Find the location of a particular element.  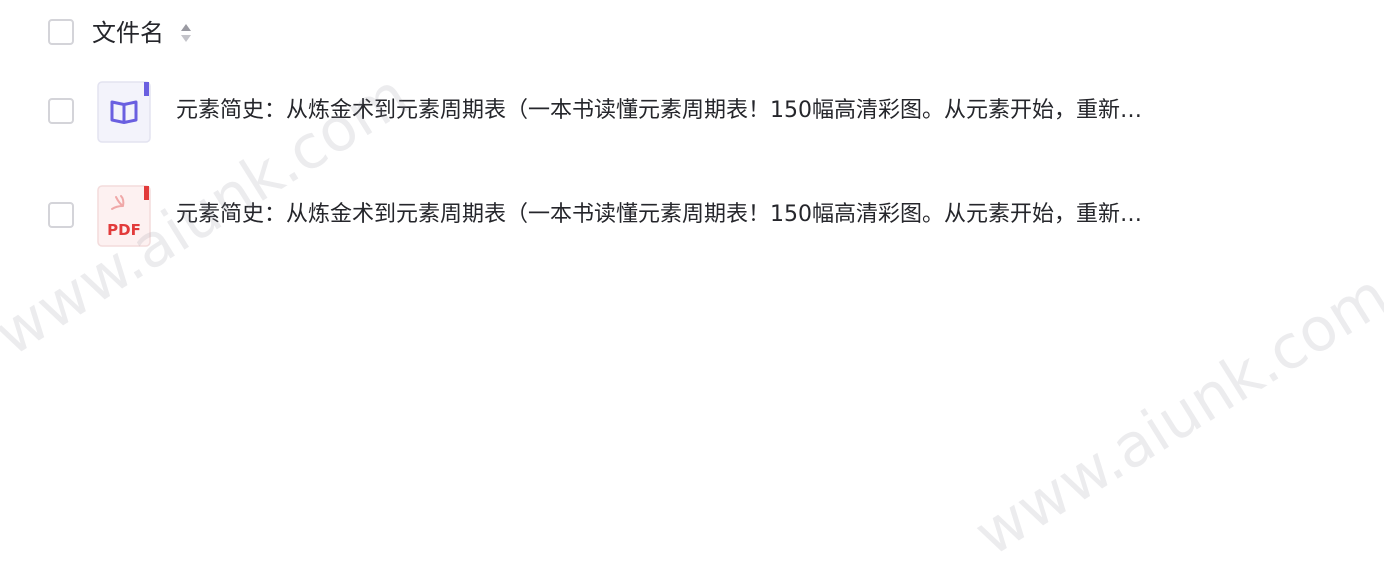

pdf-label: PDF is located at coordinates (124, 230).